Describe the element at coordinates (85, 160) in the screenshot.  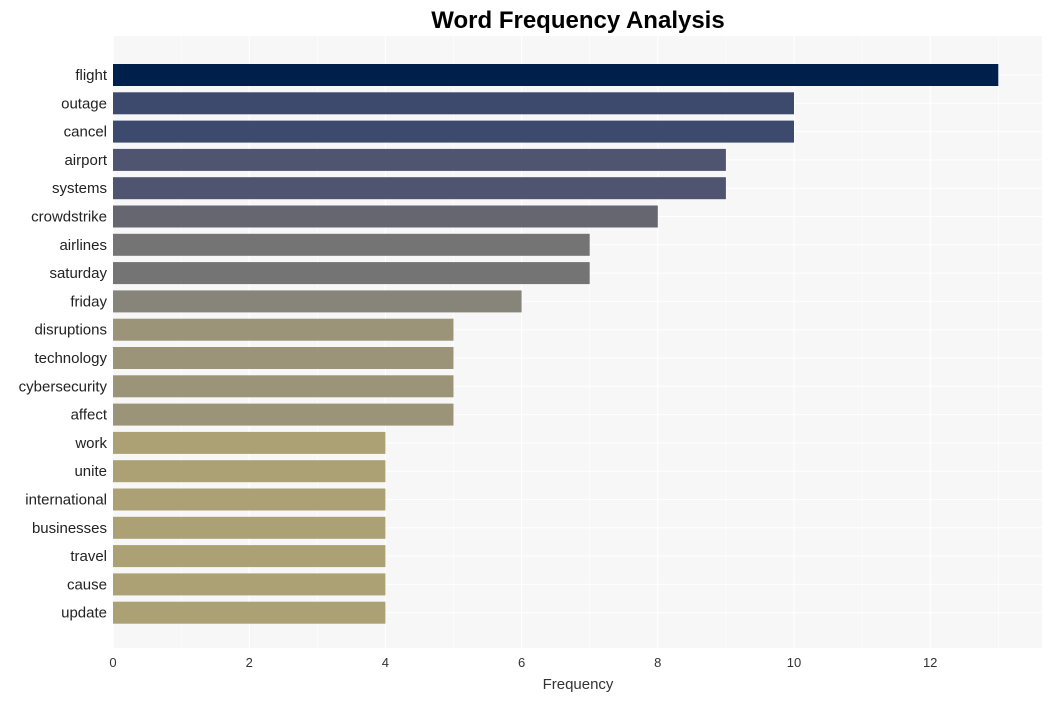
I see `y-label-airport: airport` at that location.